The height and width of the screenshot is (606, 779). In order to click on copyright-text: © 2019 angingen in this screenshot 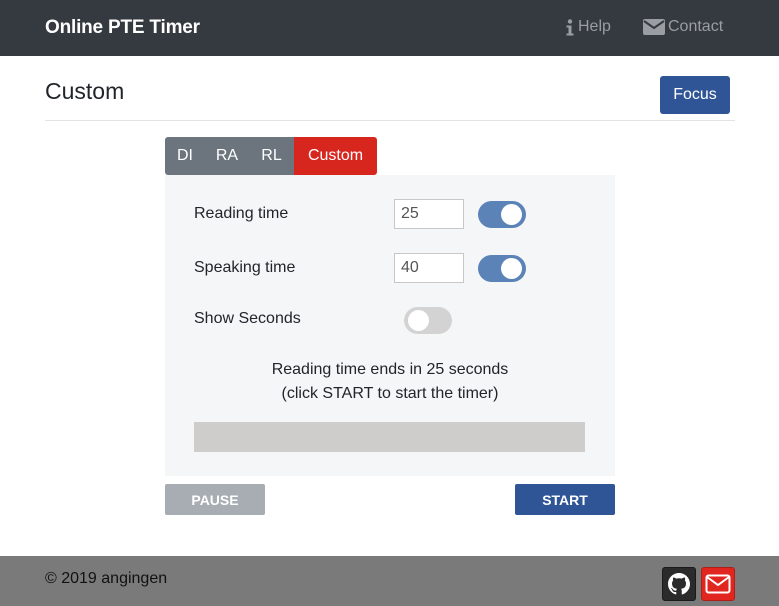, I will do `click(106, 578)`.